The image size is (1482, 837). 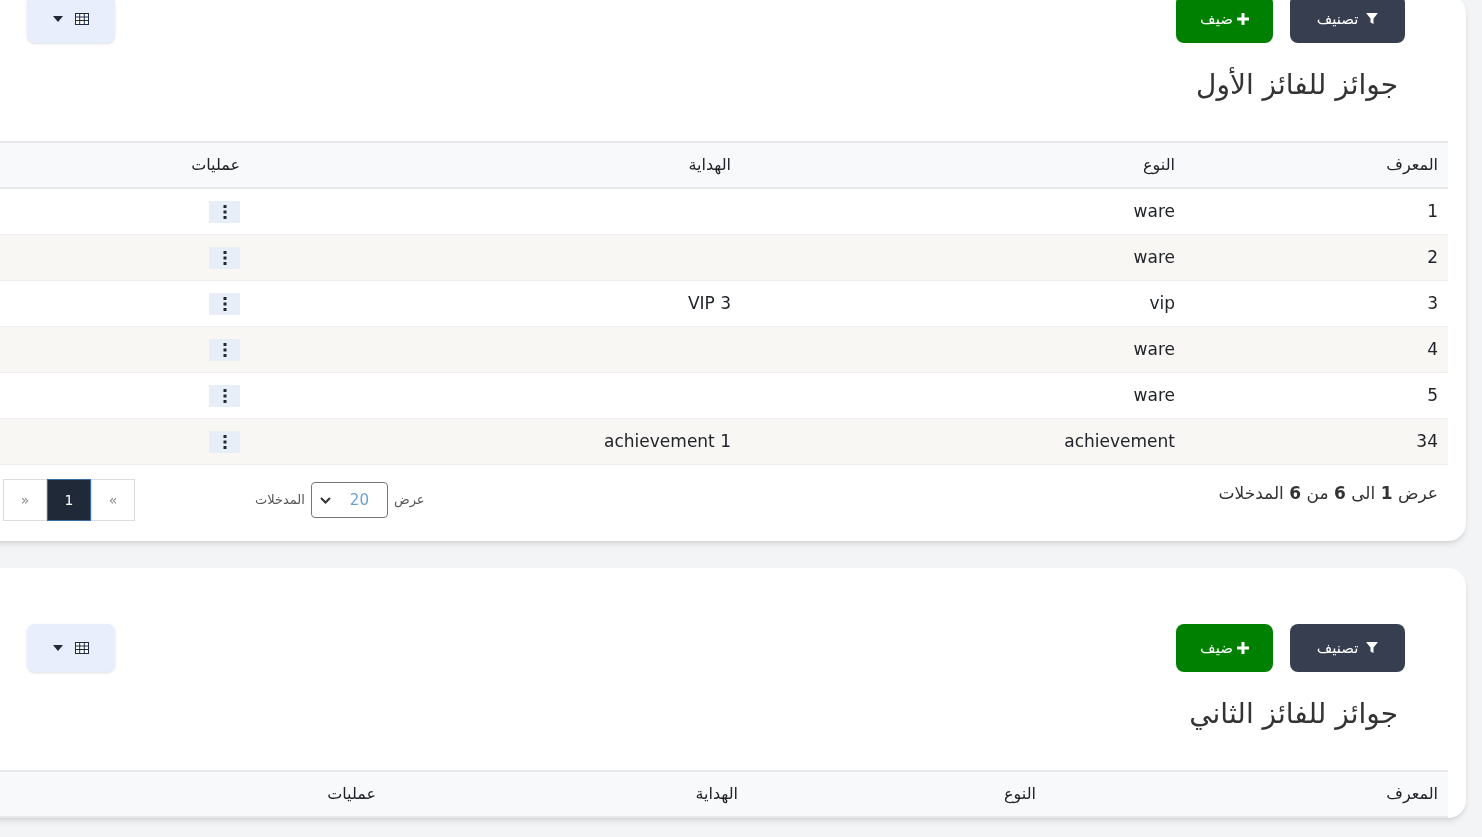 I want to click on table-cell: 4, so click(x=1432, y=348).